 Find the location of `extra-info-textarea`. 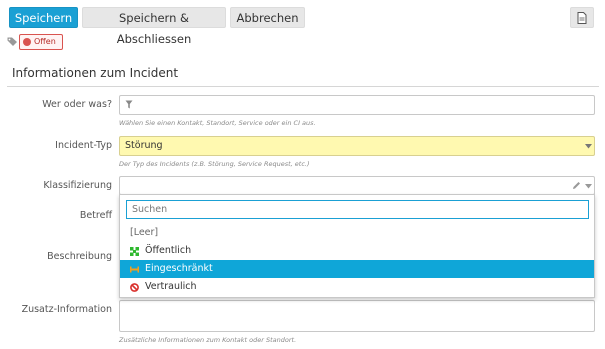

extra-info-textarea is located at coordinates (357, 316).